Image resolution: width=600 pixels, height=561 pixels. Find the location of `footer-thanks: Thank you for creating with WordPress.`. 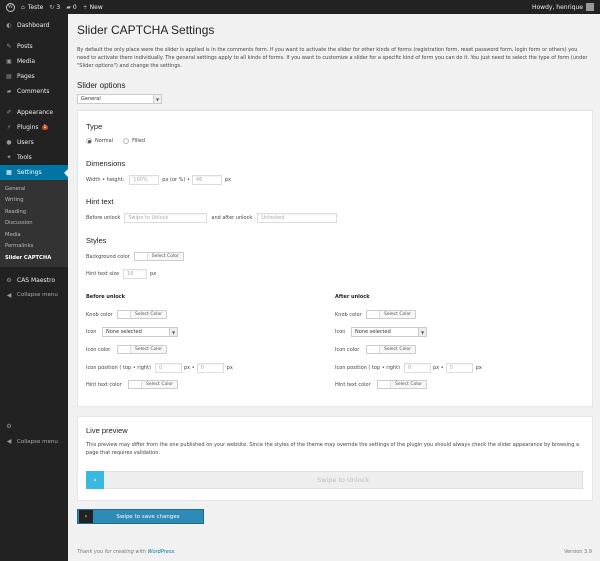

footer-thanks: Thank you for creating with WordPress. is located at coordinates (126, 552).